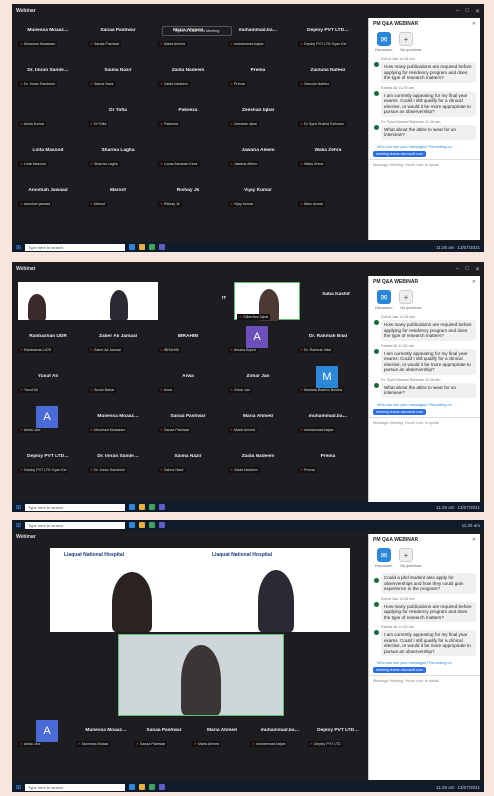 This screenshot has width=494, height=796. Describe the element at coordinates (201, 675) in the screenshot. I see `active-speaker-tile` at that location.